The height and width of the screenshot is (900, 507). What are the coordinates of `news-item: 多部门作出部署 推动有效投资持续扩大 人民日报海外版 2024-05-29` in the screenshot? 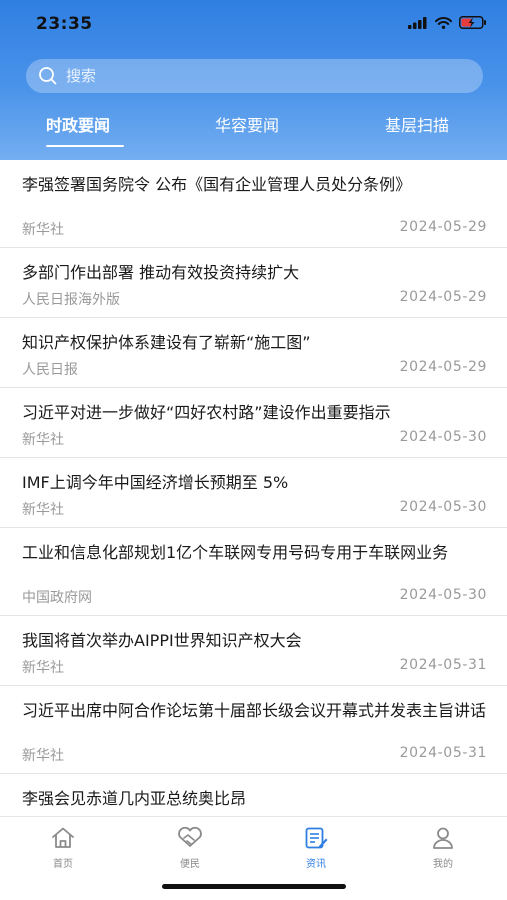 It's located at (253, 283).